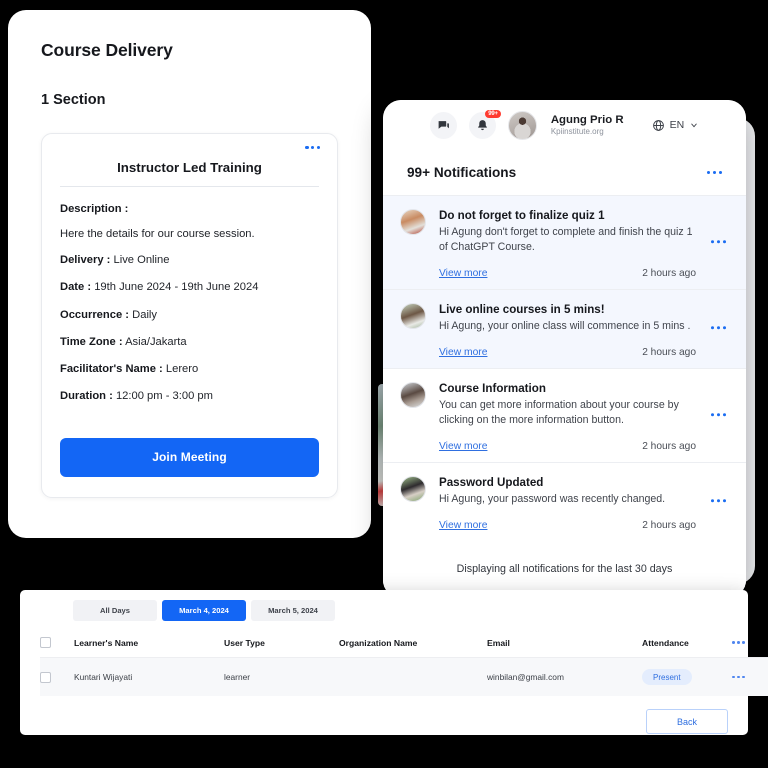 The width and height of the screenshot is (768, 768). What do you see at coordinates (73, 100) in the screenshot?
I see `section-count-label: 1 Section` at bounding box center [73, 100].